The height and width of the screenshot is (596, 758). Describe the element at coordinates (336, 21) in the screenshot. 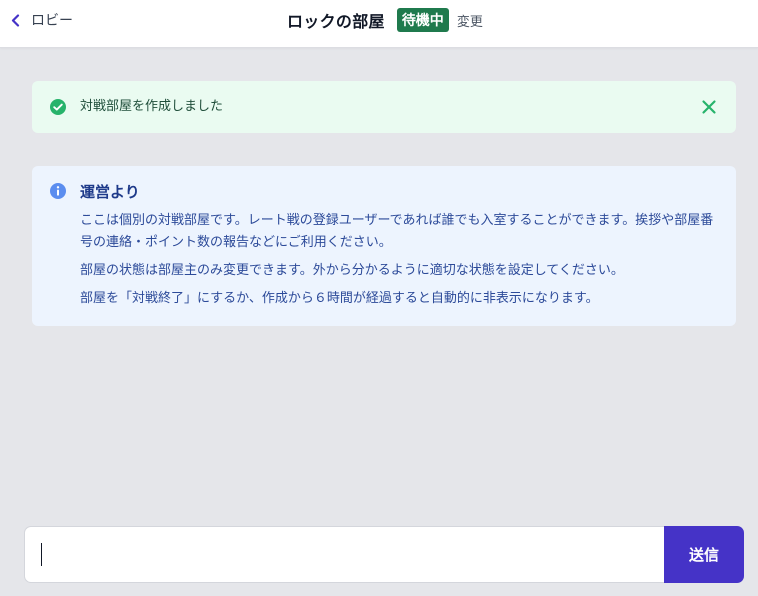

I see `room-title: ロックの部屋` at that location.